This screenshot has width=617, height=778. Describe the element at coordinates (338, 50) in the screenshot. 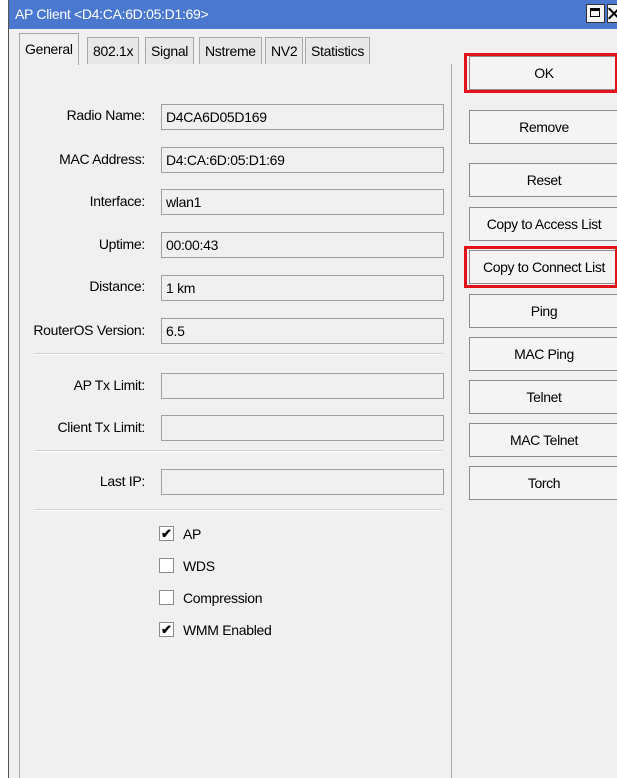

I see `tab-statistics: Statistics` at that location.